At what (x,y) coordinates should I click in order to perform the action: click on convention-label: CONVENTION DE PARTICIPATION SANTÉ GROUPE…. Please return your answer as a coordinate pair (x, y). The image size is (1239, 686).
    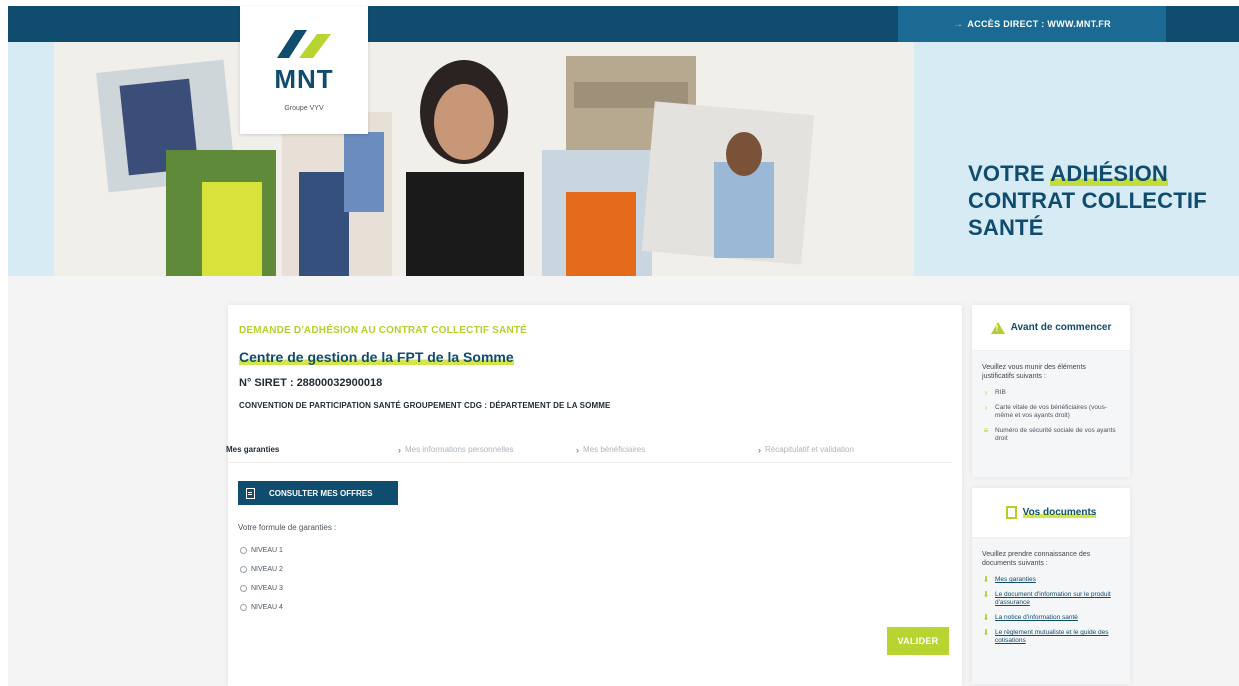
    Looking at the image, I should click on (425, 405).